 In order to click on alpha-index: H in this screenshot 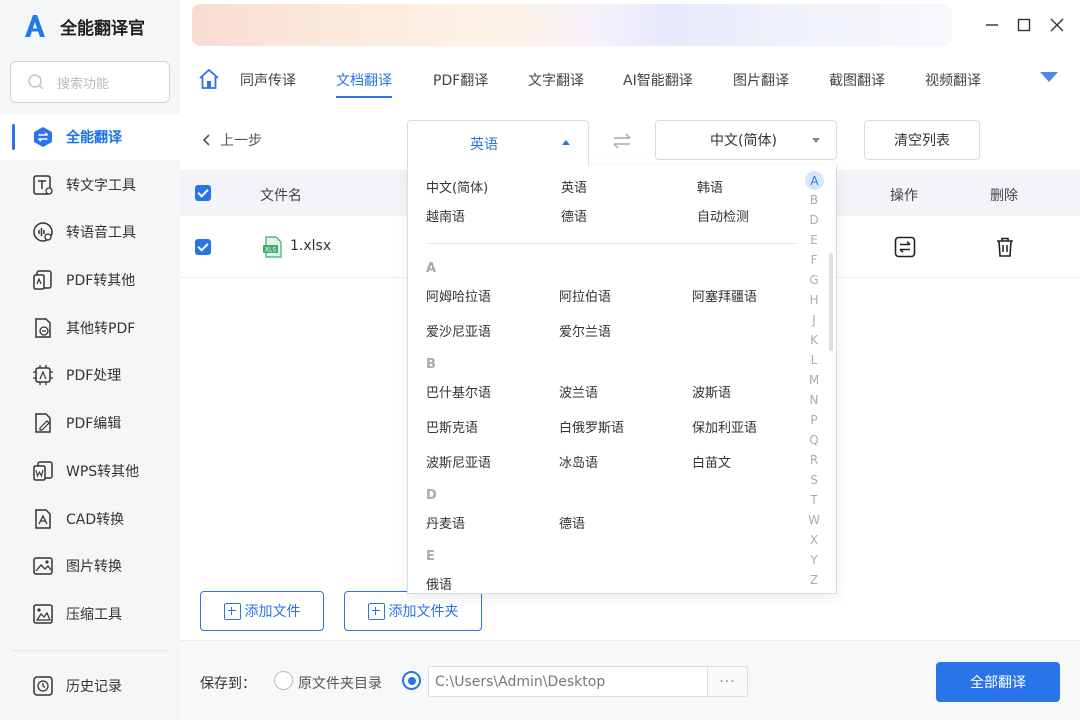, I will do `click(814, 300)`.